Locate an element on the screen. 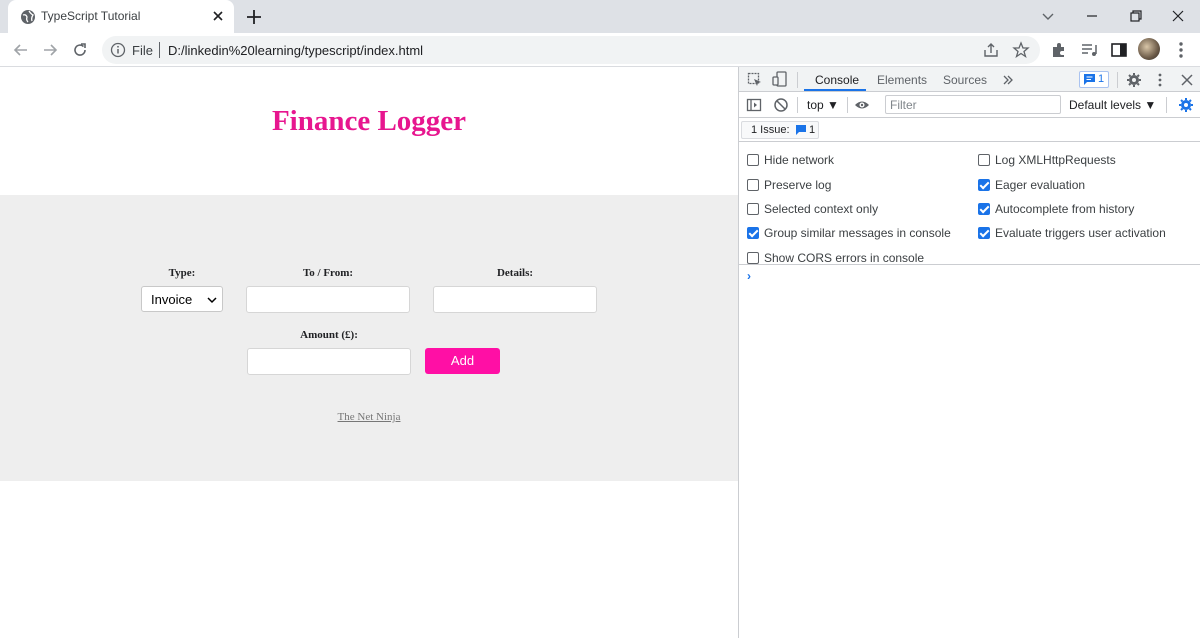  log-levels-dropdown: Default levels ▼ is located at coordinates (1112, 105).